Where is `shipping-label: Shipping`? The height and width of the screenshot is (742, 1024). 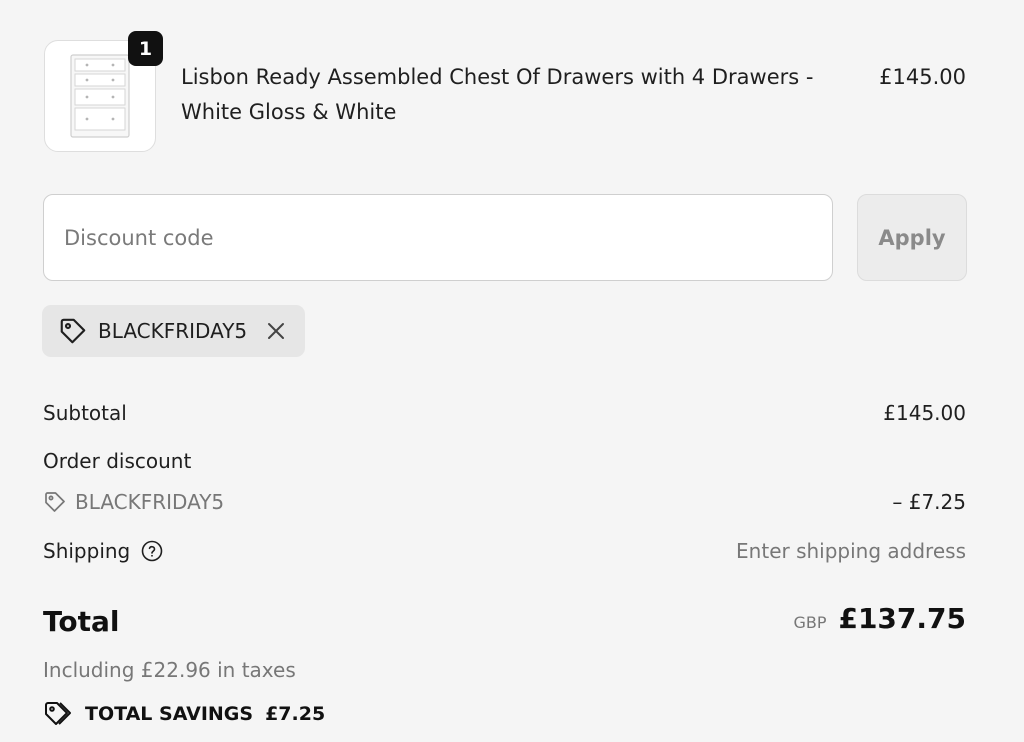 shipping-label: Shipping is located at coordinates (87, 551).